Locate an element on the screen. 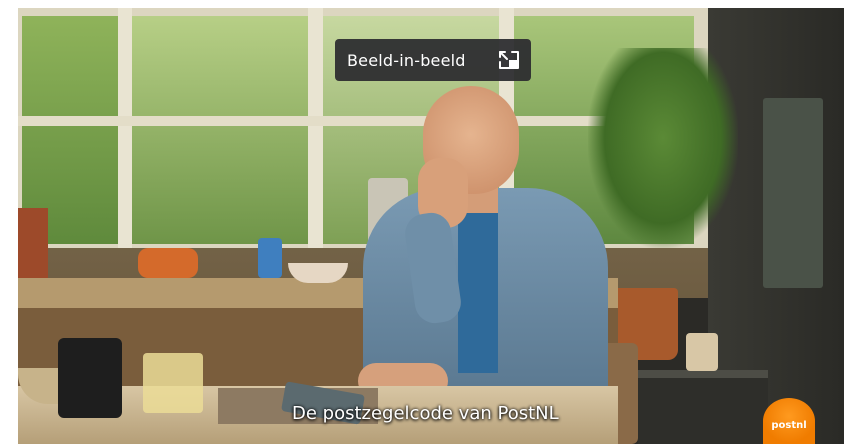  postnl-logo-text: postnl is located at coordinates (789, 425).